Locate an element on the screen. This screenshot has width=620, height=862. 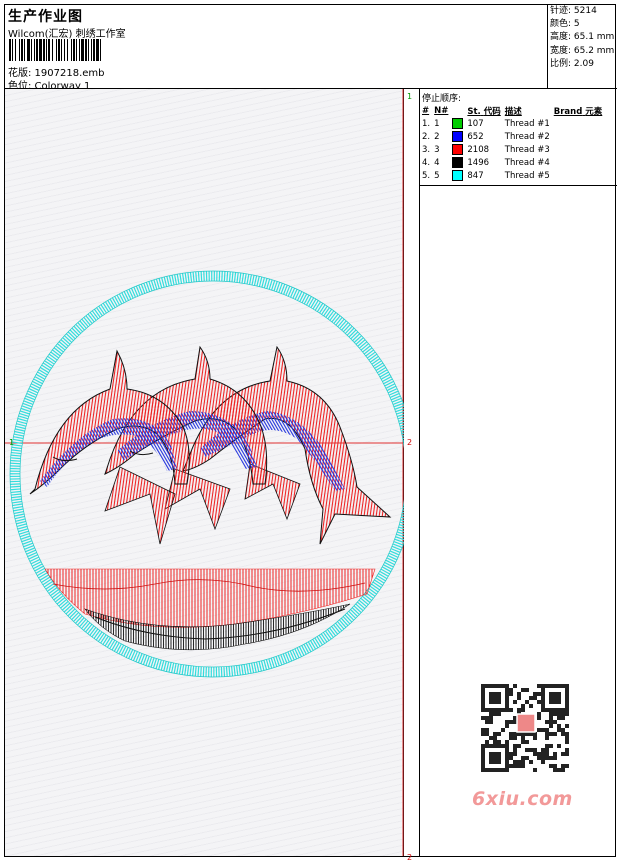
col-code: St. 代码 is located at coordinates (484, 111).